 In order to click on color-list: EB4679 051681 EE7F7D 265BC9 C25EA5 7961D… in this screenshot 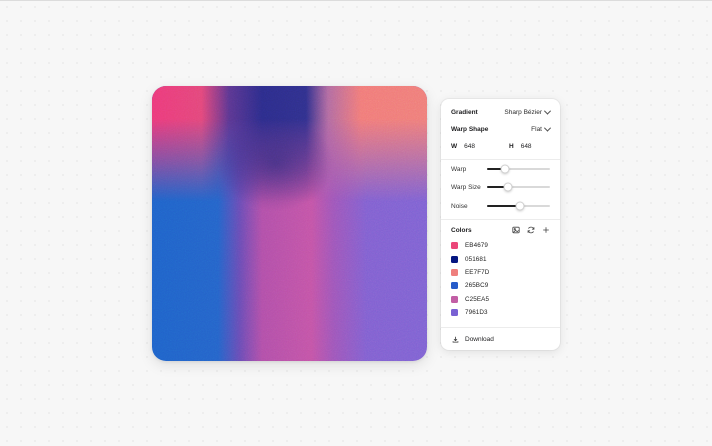, I will do `click(470, 279)`.